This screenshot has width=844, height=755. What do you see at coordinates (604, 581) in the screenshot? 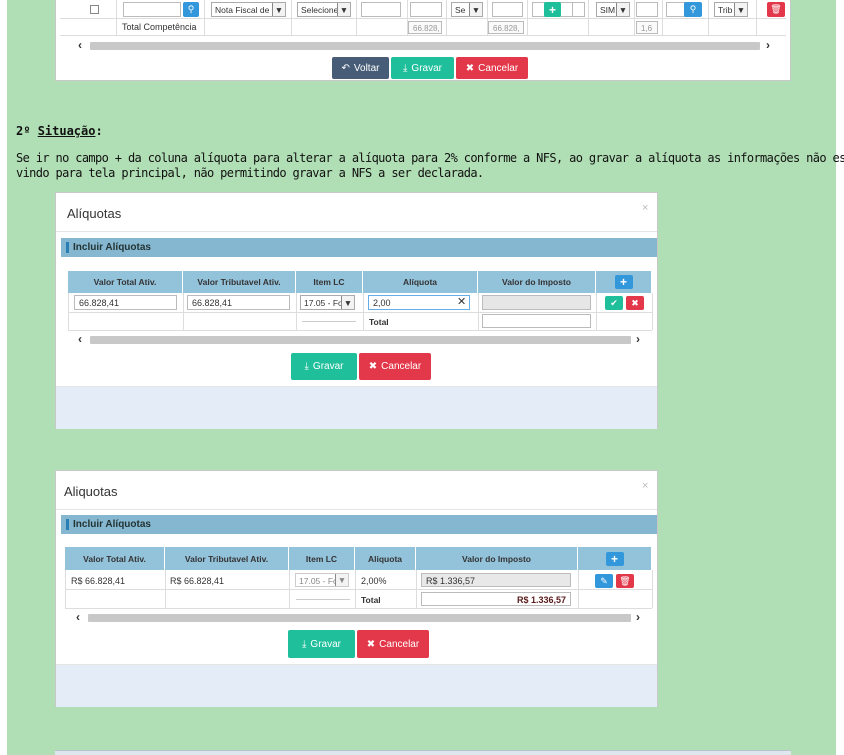
I see `edit-icon: ✎` at bounding box center [604, 581].